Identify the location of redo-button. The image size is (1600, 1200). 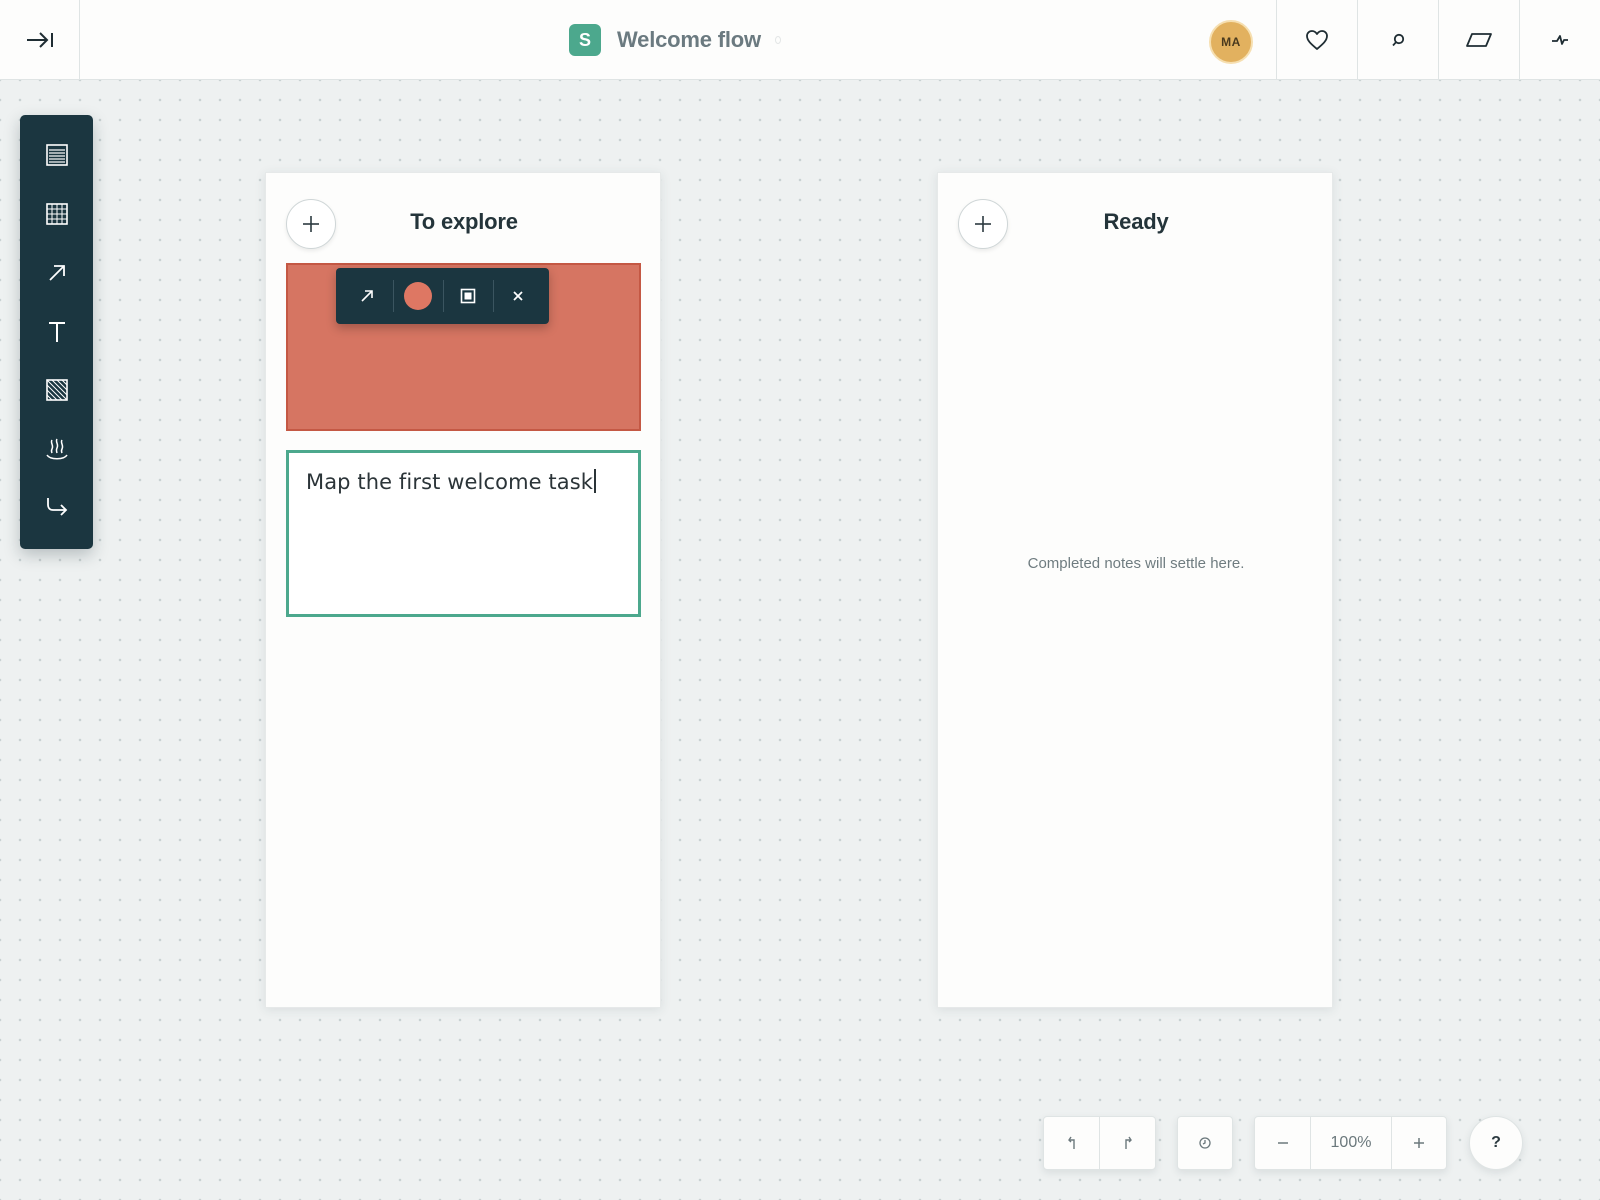
(1127, 1143).